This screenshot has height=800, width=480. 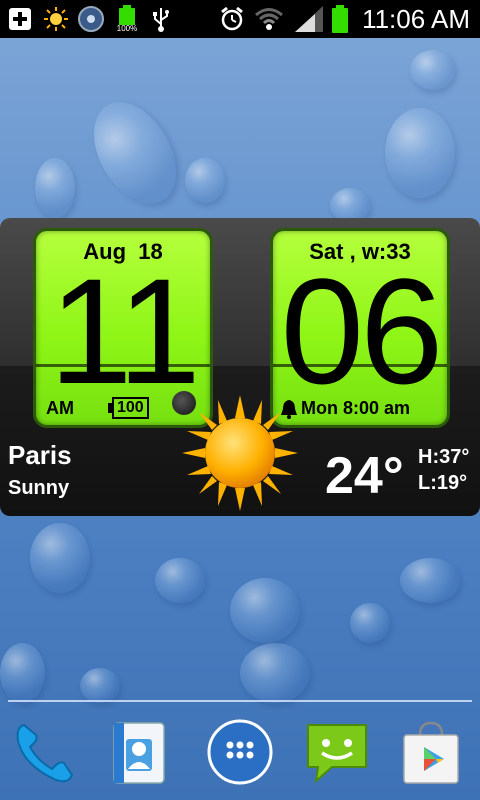 What do you see at coordinates (240, 453) in the screenshot?
I see `sun-icon` at bounding box center [240, 453].